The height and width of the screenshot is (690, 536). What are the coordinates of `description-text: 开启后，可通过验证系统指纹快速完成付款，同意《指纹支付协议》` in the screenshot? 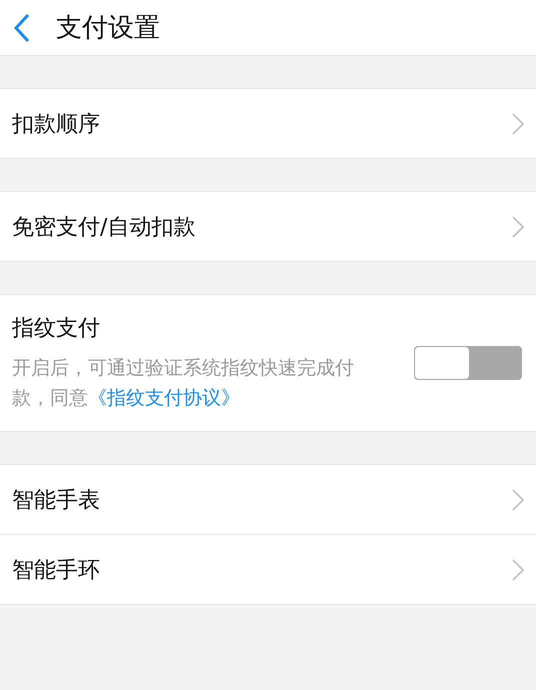 It's located at (183, 383).